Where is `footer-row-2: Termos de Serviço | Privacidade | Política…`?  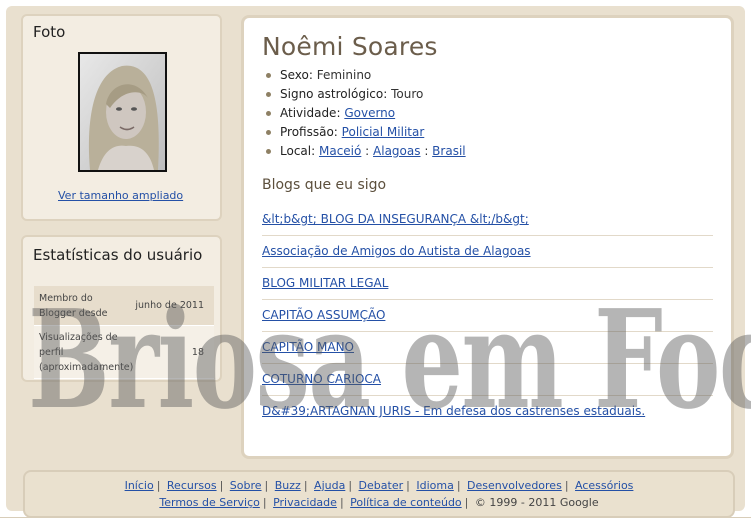 footer-row-2: Termos de Serviço | Privacidade | Política… is located at coordinates (379, 502).